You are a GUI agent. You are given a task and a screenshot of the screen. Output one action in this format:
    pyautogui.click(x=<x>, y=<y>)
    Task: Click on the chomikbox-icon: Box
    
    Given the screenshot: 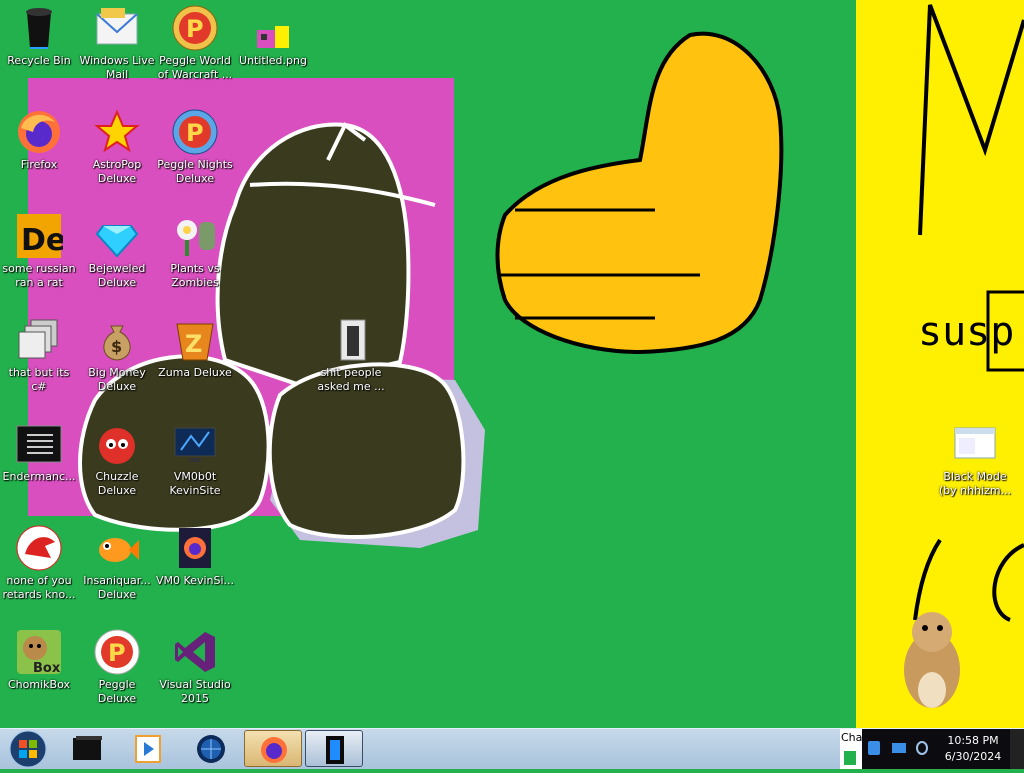 What is the action you would take?
    pyautogui.click(x=39, y=652)
    